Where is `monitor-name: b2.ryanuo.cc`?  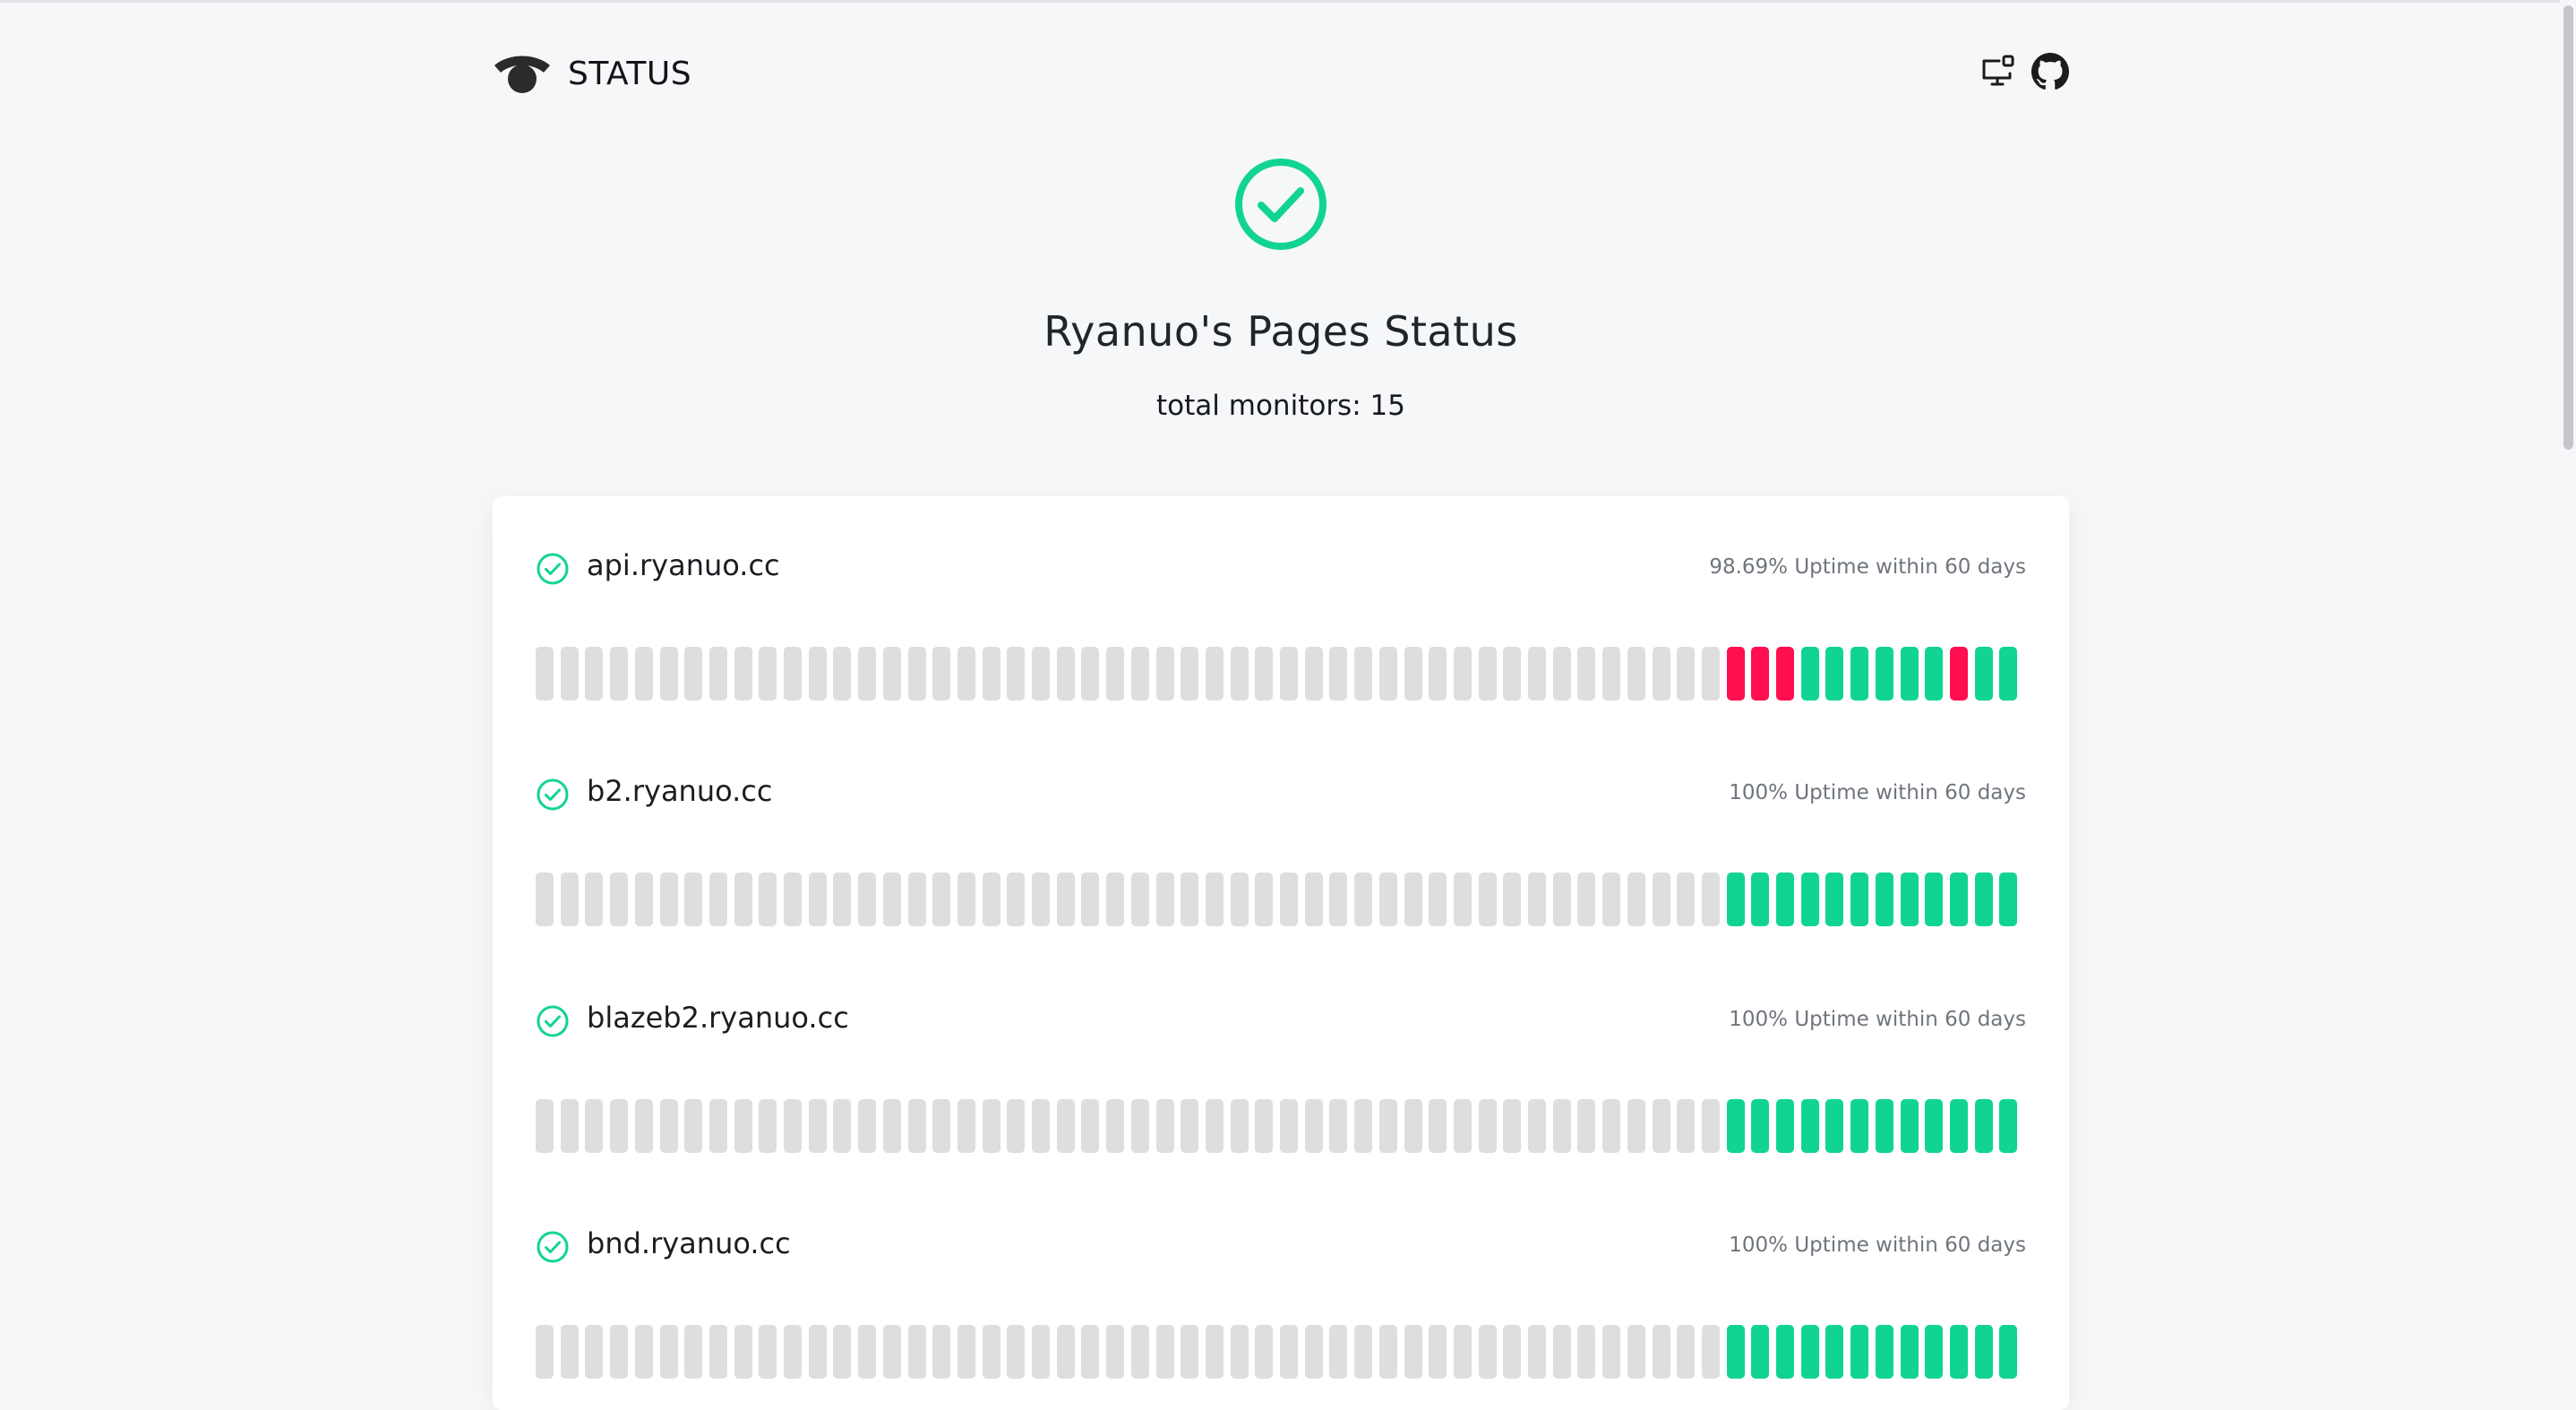
monitor-name: b2.ryanuo.cc is located at coordinates (679, 791).